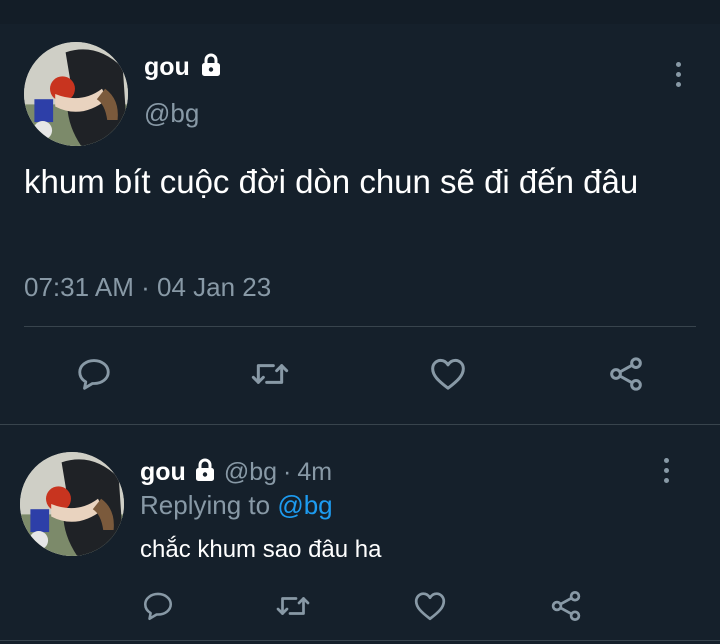 The image size is (720, 644). Describe the element at coordinates (171, 113) in the screenshot. I see `author-handle: @bg` at that location.